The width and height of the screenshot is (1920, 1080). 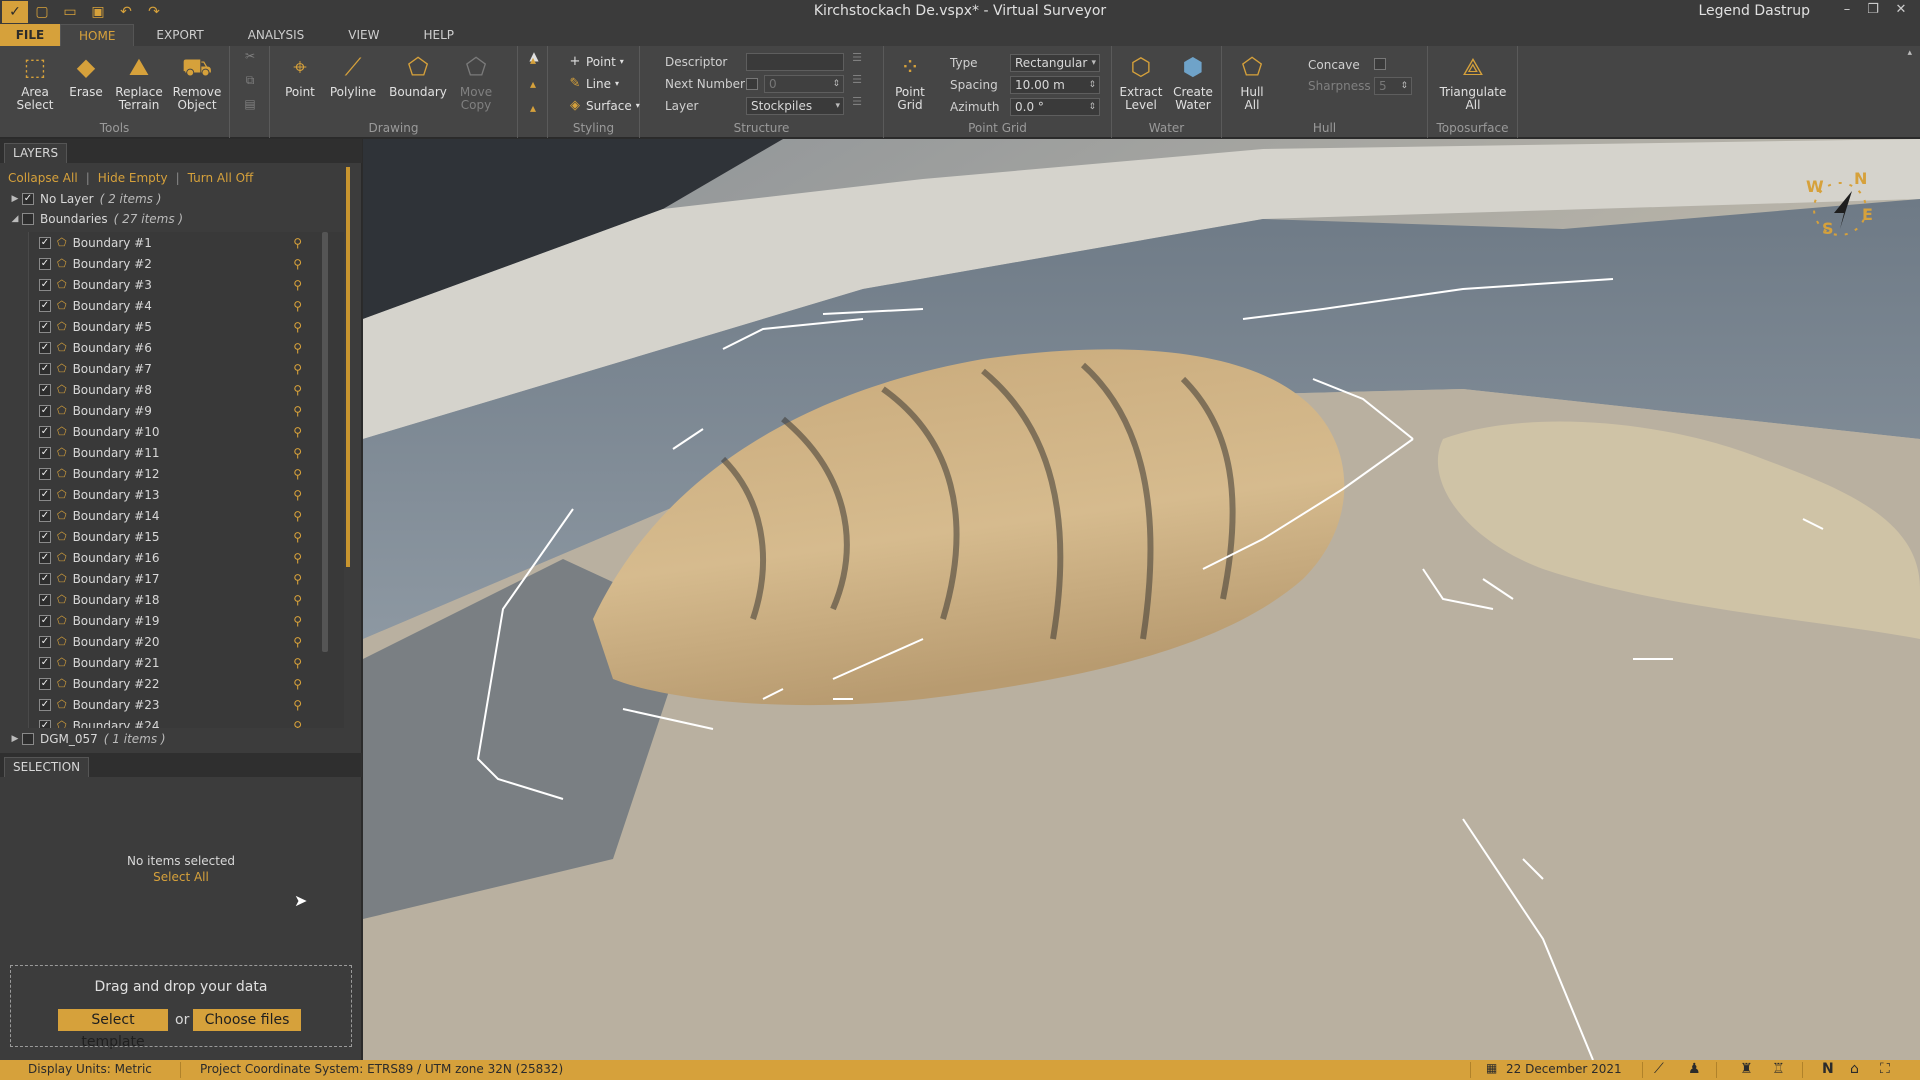 What do you see at coordinates (98, 12) in the screenshot?
I see `save-icon: ▣` at bounding box center [98, 12].